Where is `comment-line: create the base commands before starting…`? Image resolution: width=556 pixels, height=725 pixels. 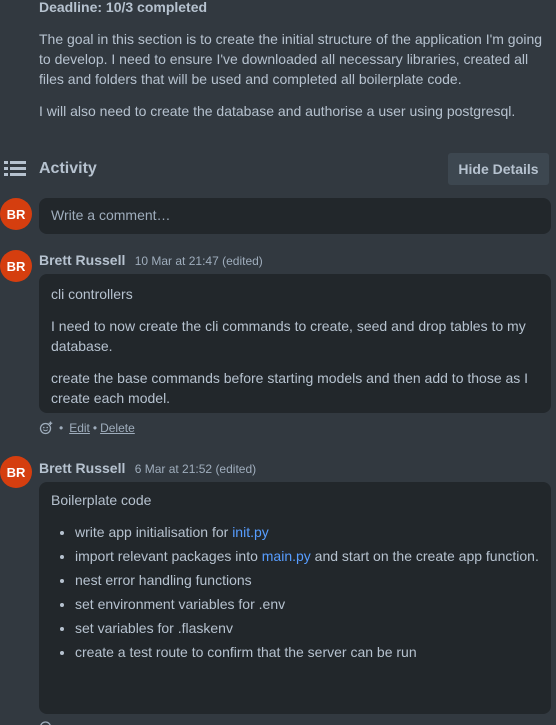 comment-line: create the base commands before starting… is located at coordinates (290, 388).